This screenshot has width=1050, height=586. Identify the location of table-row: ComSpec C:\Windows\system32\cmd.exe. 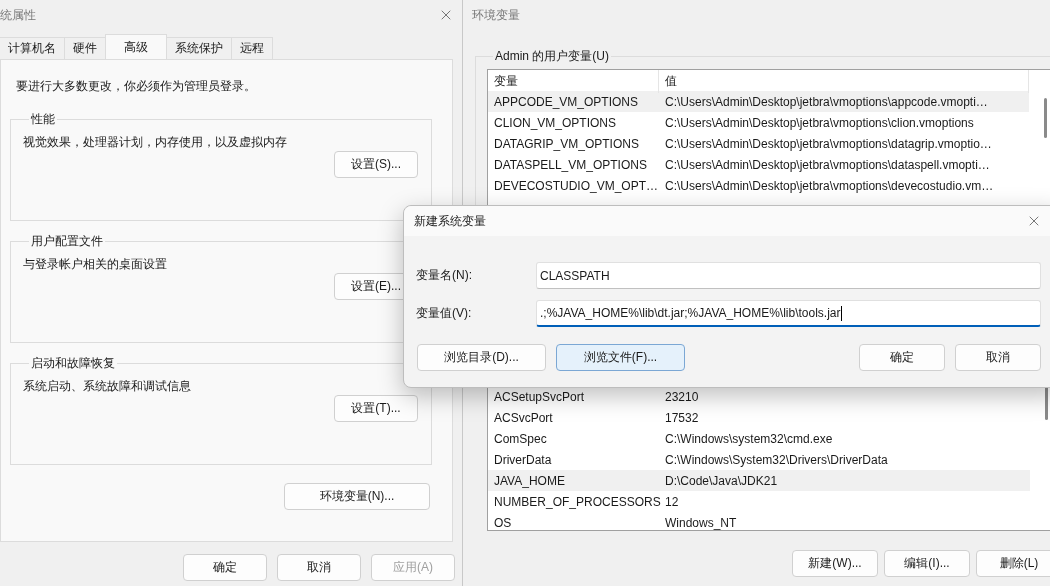
(759, 438).